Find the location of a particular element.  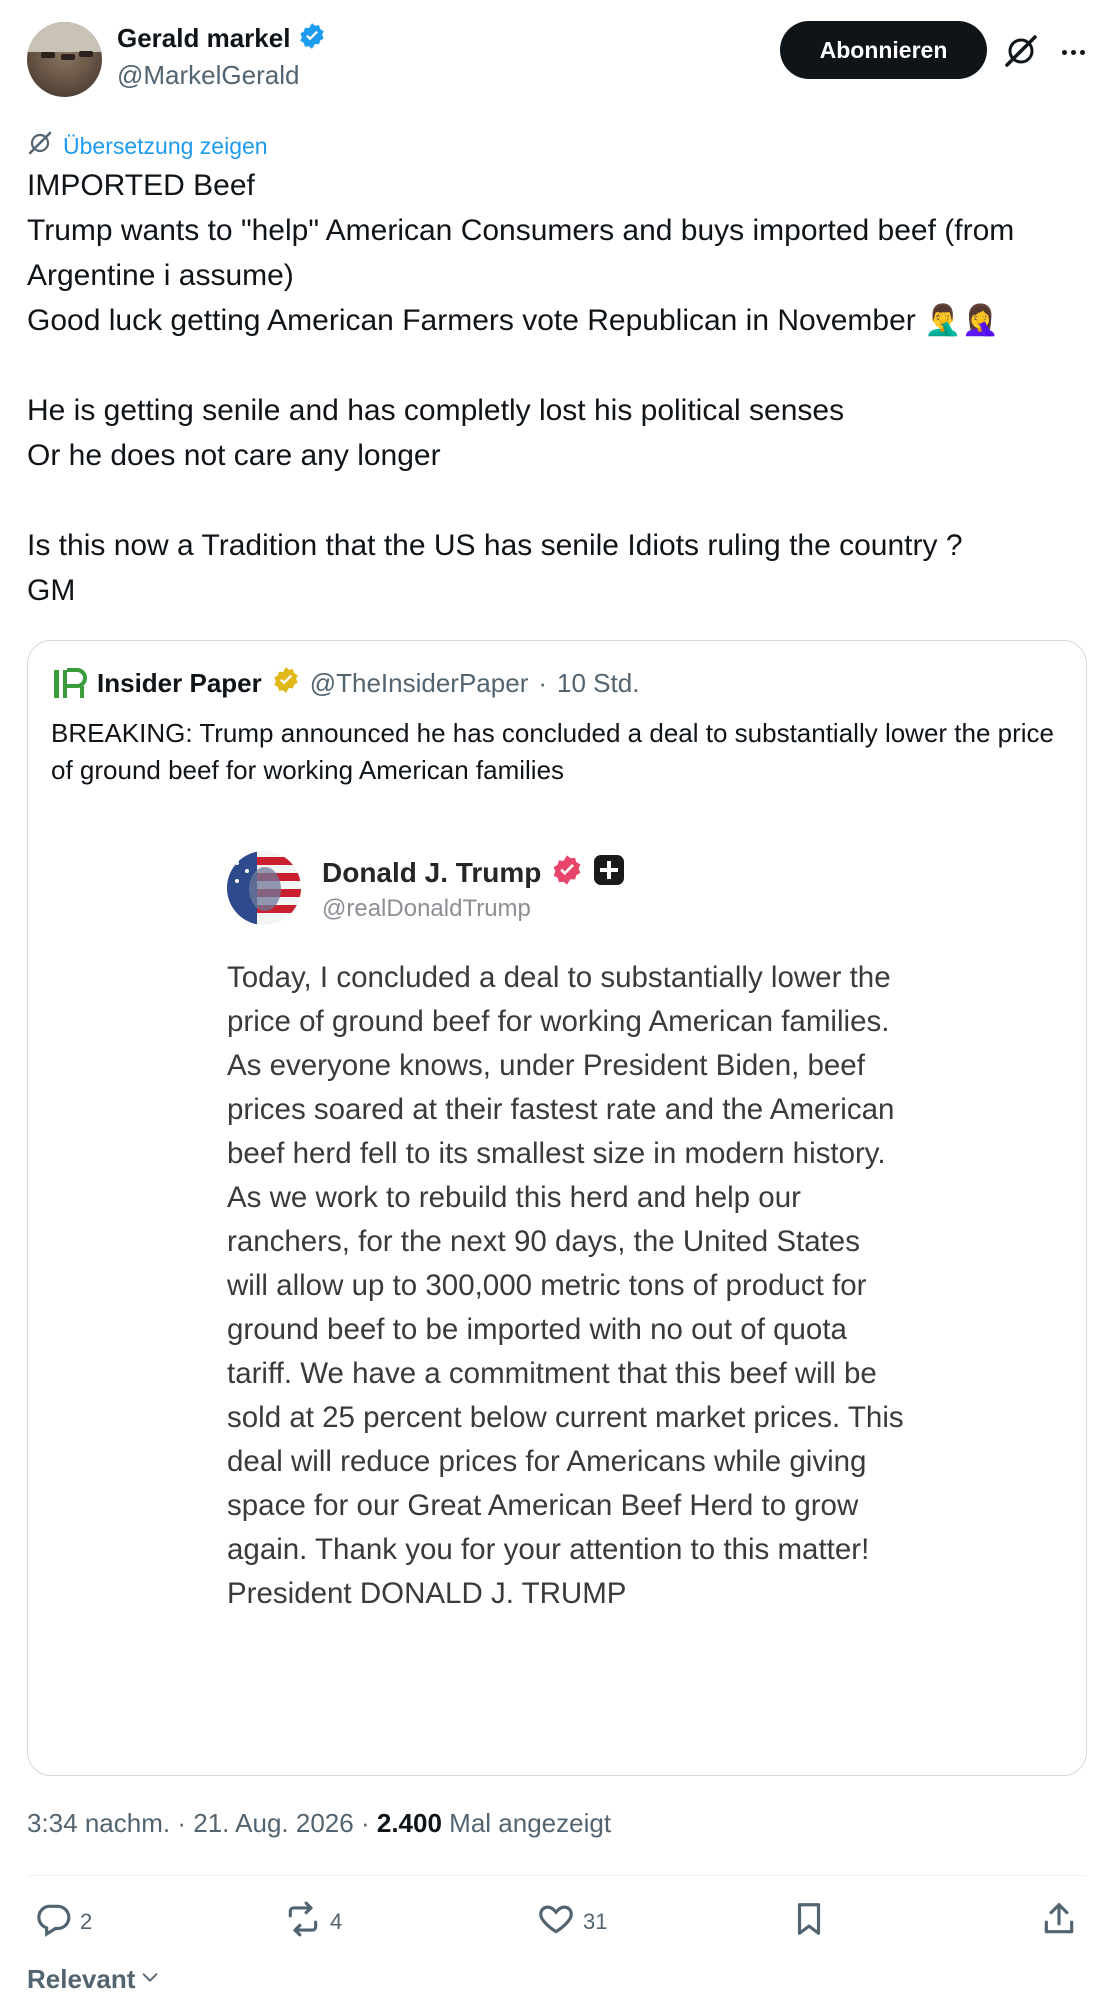

view-count: 2.400 is located at coordinates (409, 1823).